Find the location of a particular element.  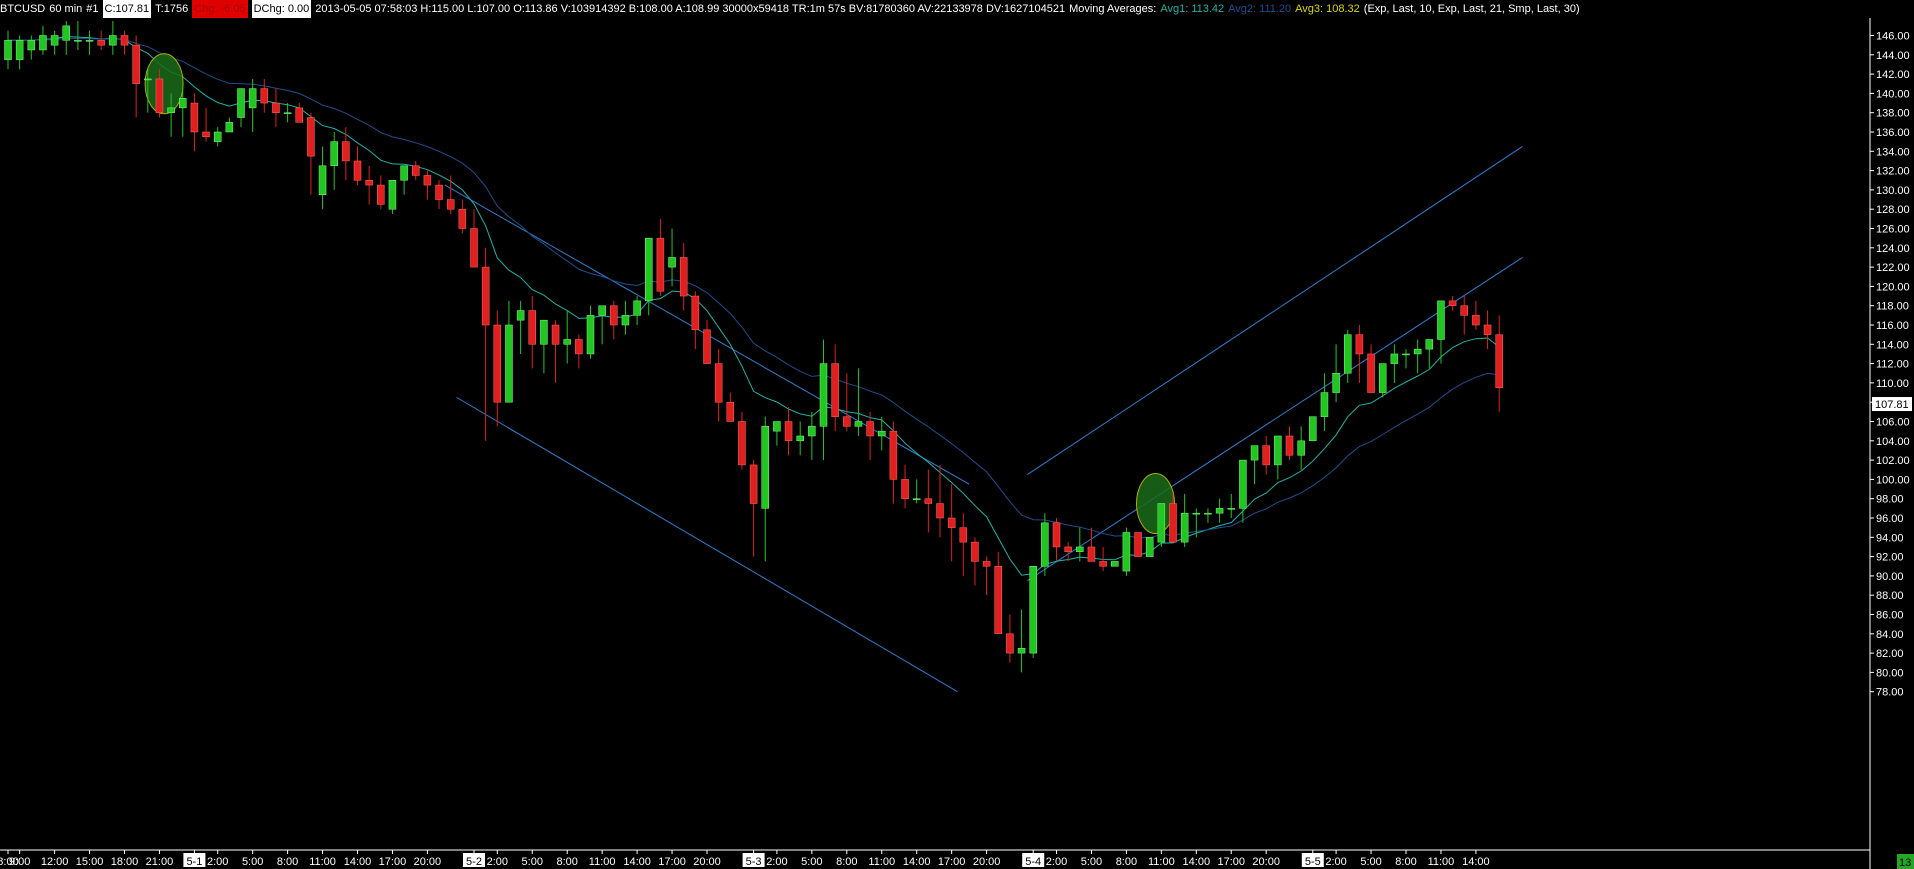

price-tick-label: 114.00 is located at coordinates (1892, 345).